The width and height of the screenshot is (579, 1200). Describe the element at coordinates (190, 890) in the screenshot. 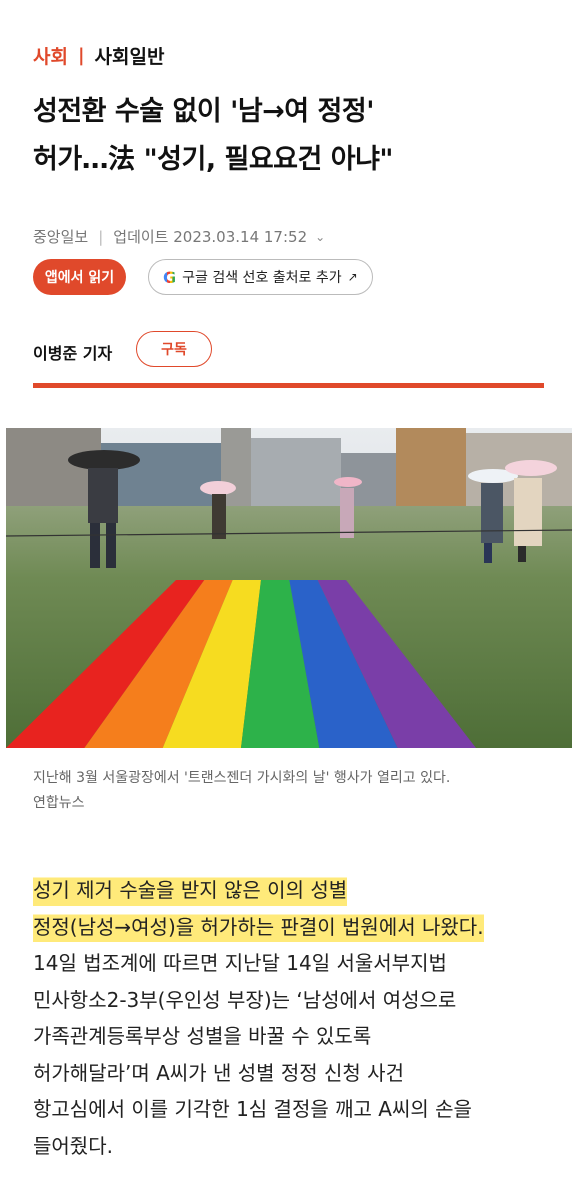

I see `highlighted-sentence-1: 성기 제거 수술을 받지 않은 이의 성별` at that location.